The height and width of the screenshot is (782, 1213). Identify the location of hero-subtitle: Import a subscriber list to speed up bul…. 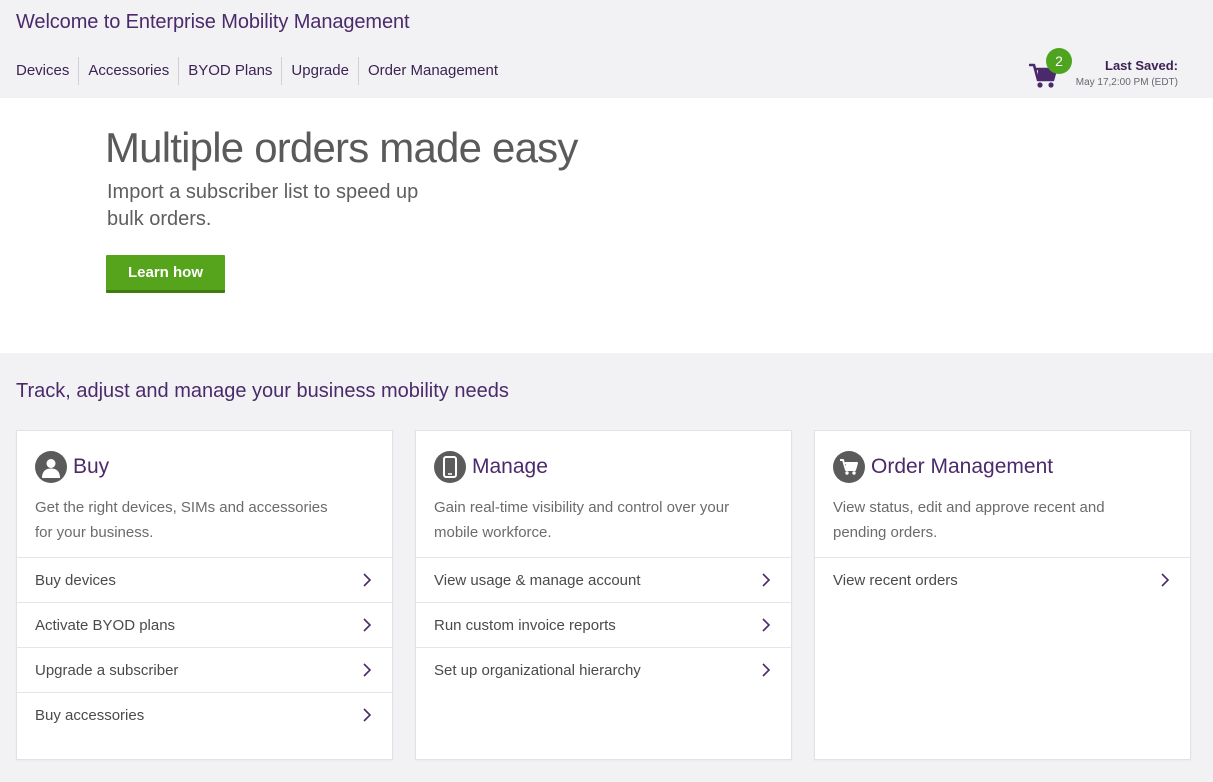
(263, 205).